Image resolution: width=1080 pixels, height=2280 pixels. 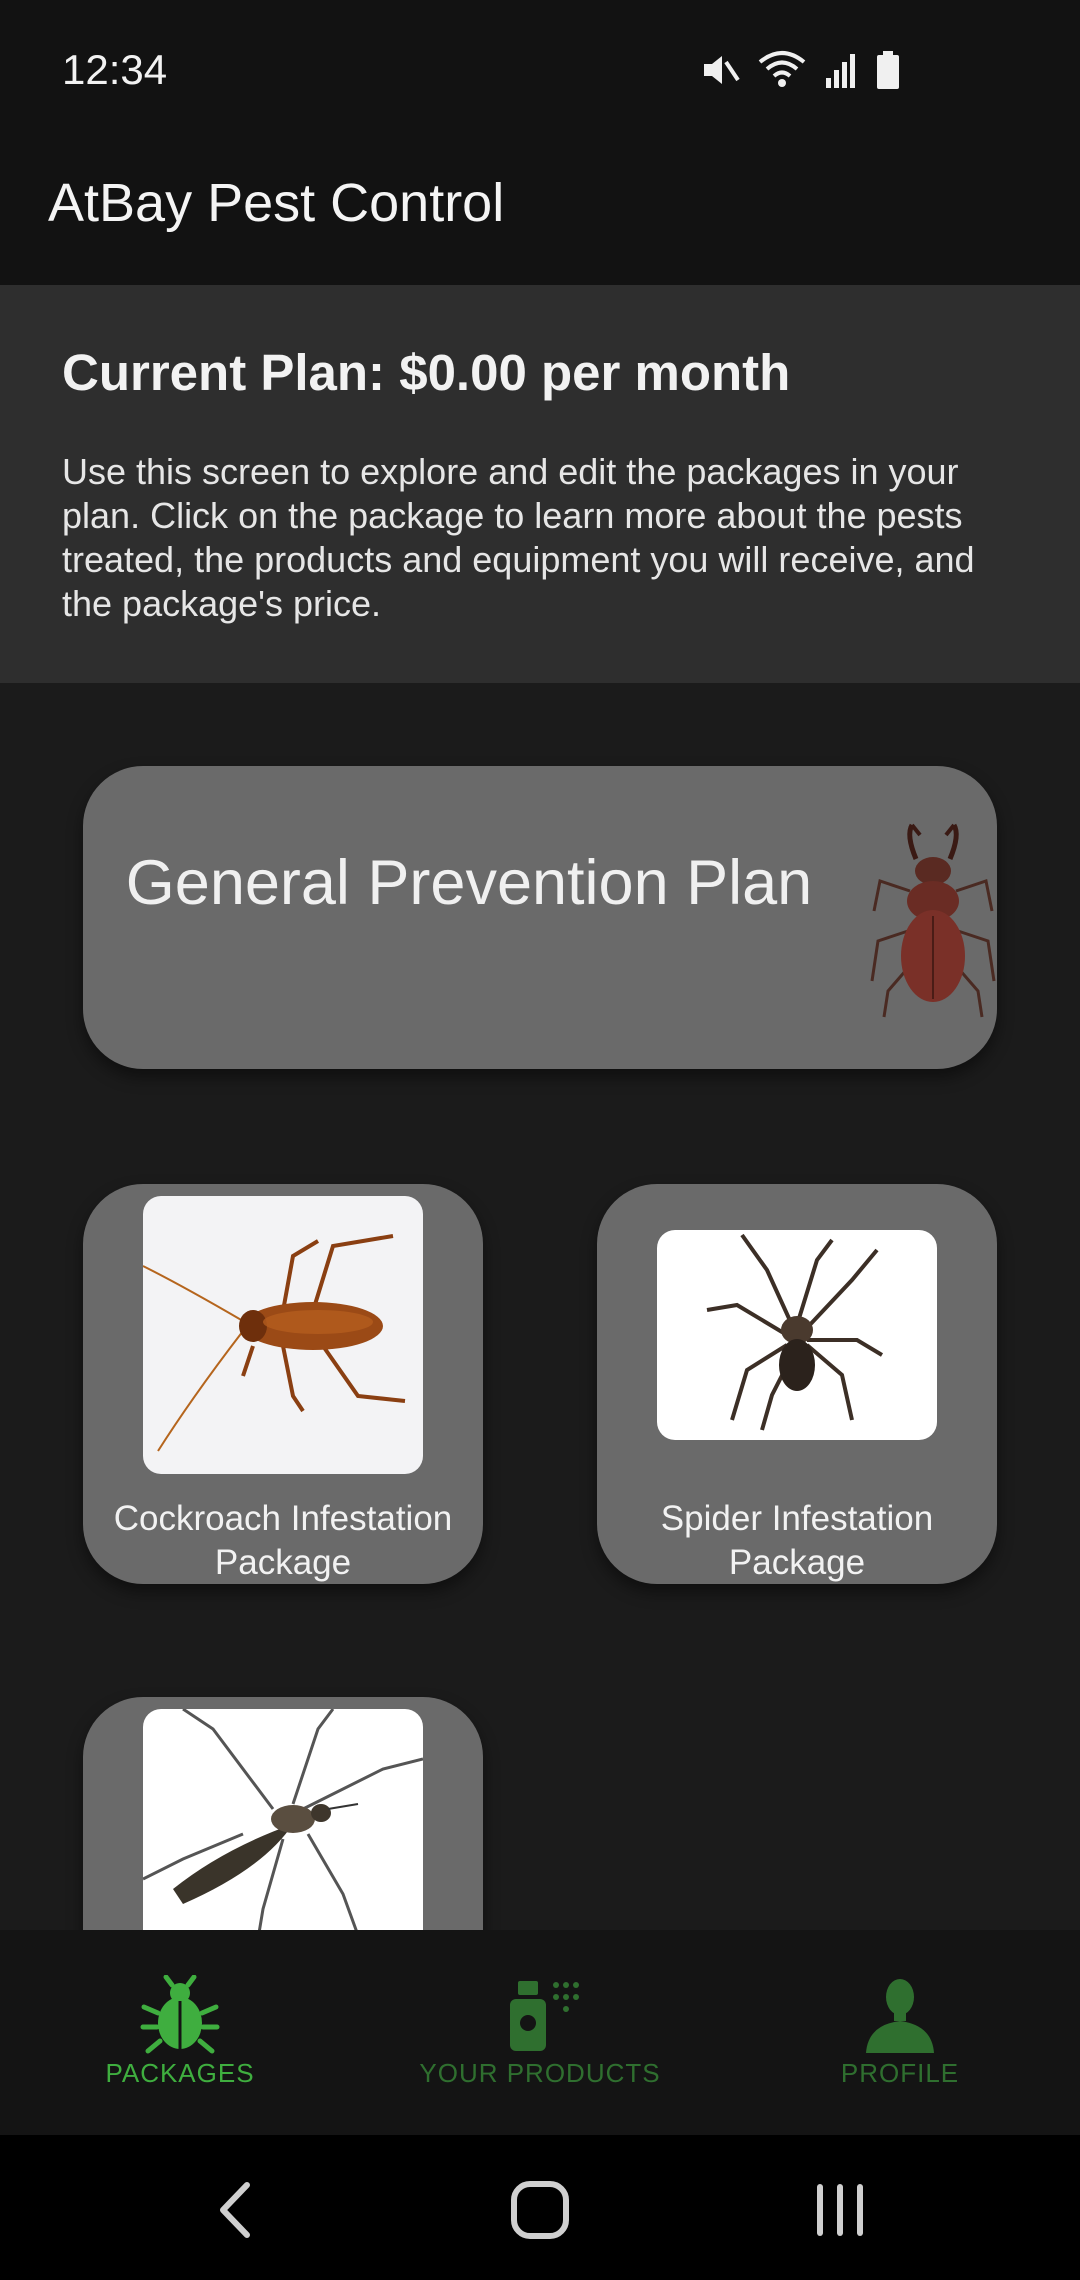 What do you see at coordinates (900, 2016) in the screenshot?
I see `person-icon` at bounding box center [900, 2016].